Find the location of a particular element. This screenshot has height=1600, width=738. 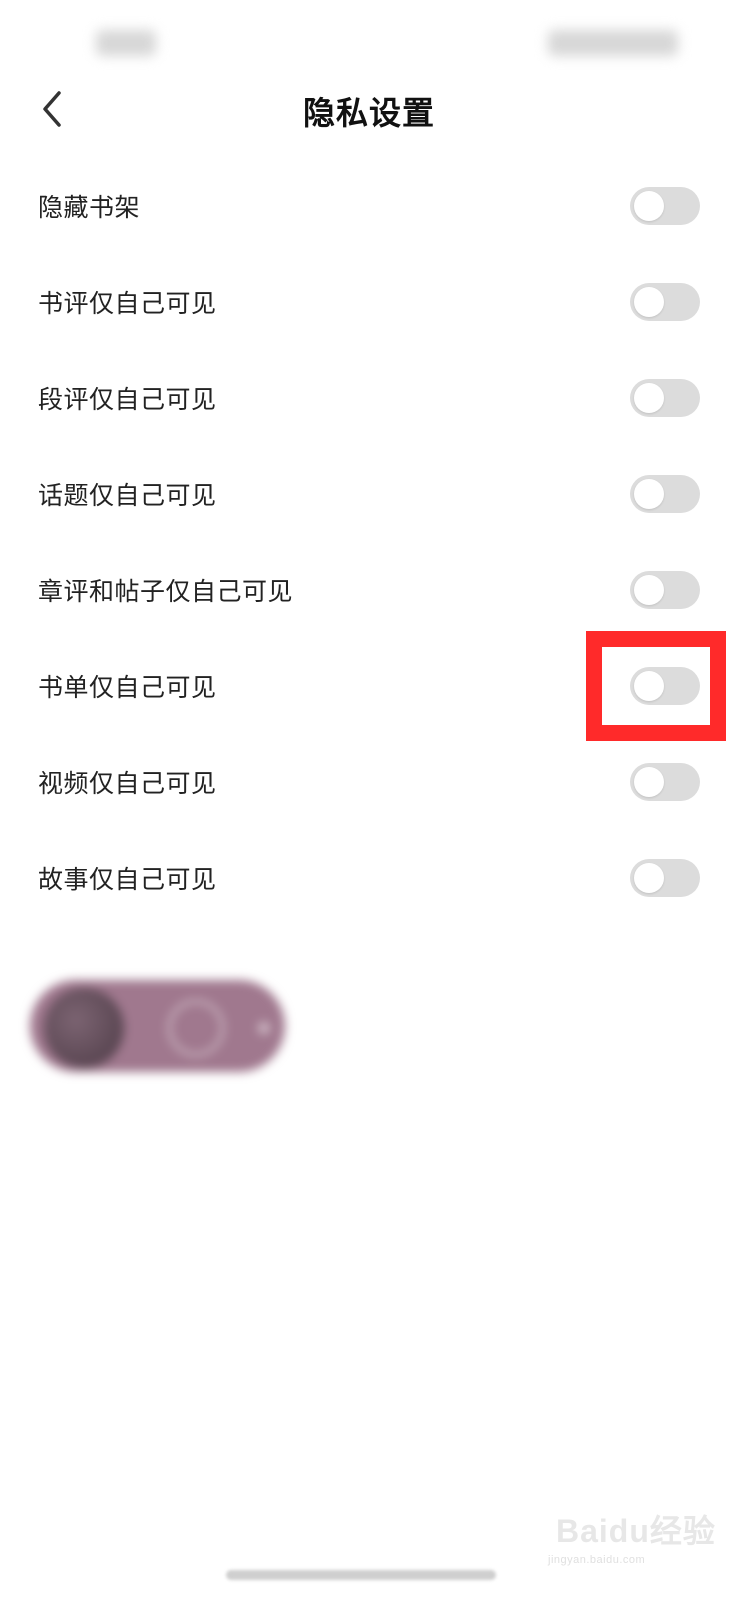

page-title: 隐私设置 is located at coordinates (368, 113).